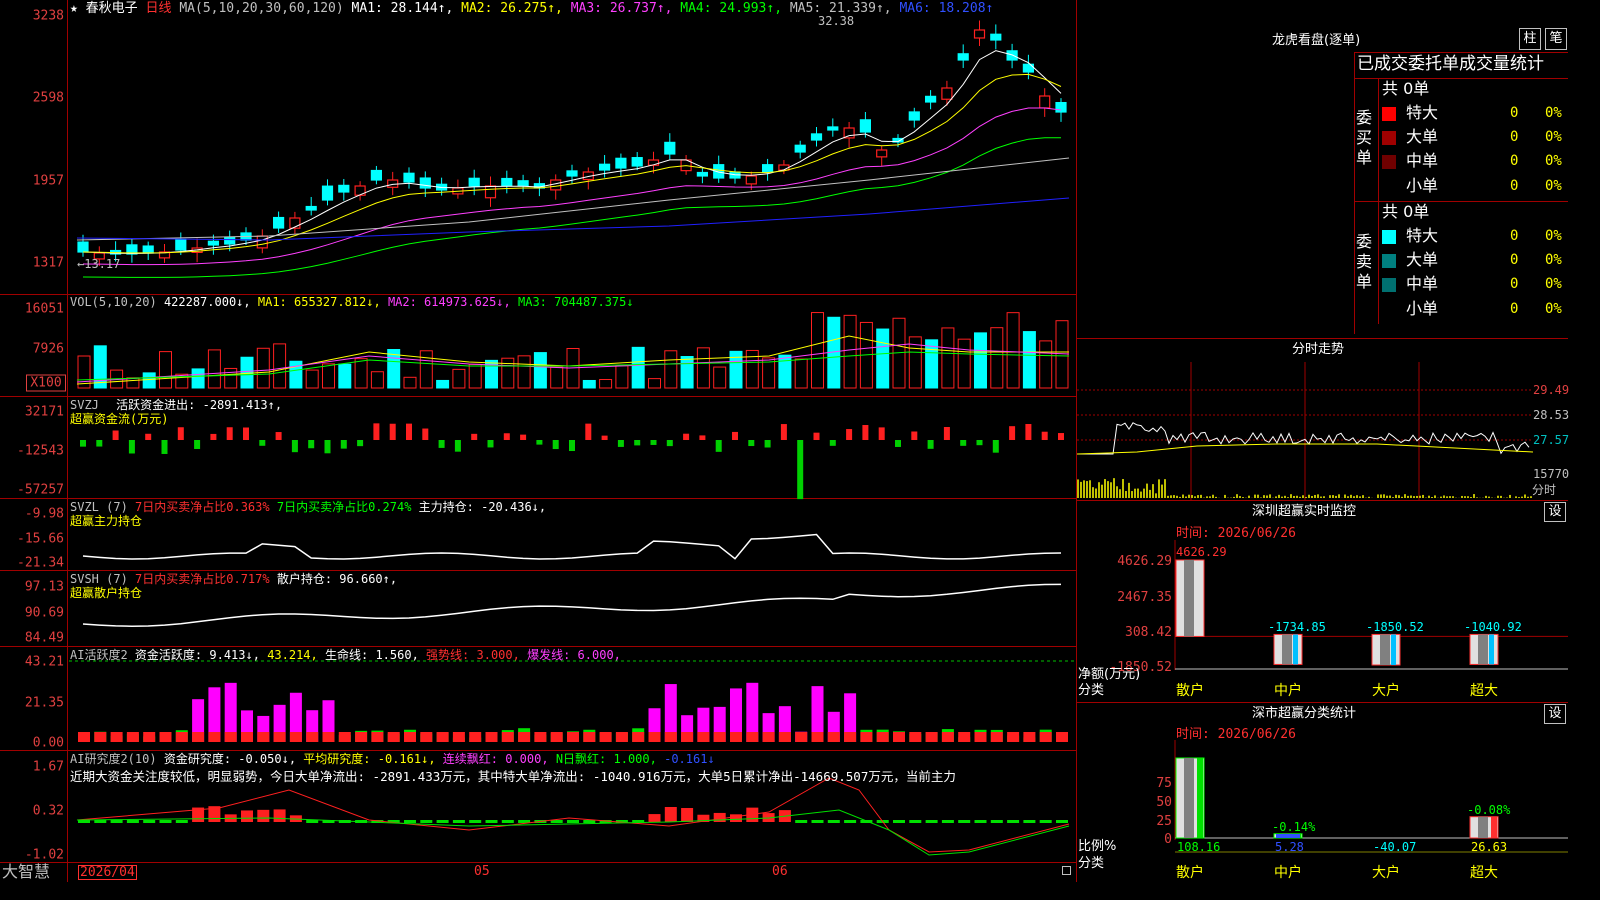 This screenshot has width=1600, height=900. Describe the element at coordinates (159, 8) in the screenshot. I see `period-label: 日线` at that location.